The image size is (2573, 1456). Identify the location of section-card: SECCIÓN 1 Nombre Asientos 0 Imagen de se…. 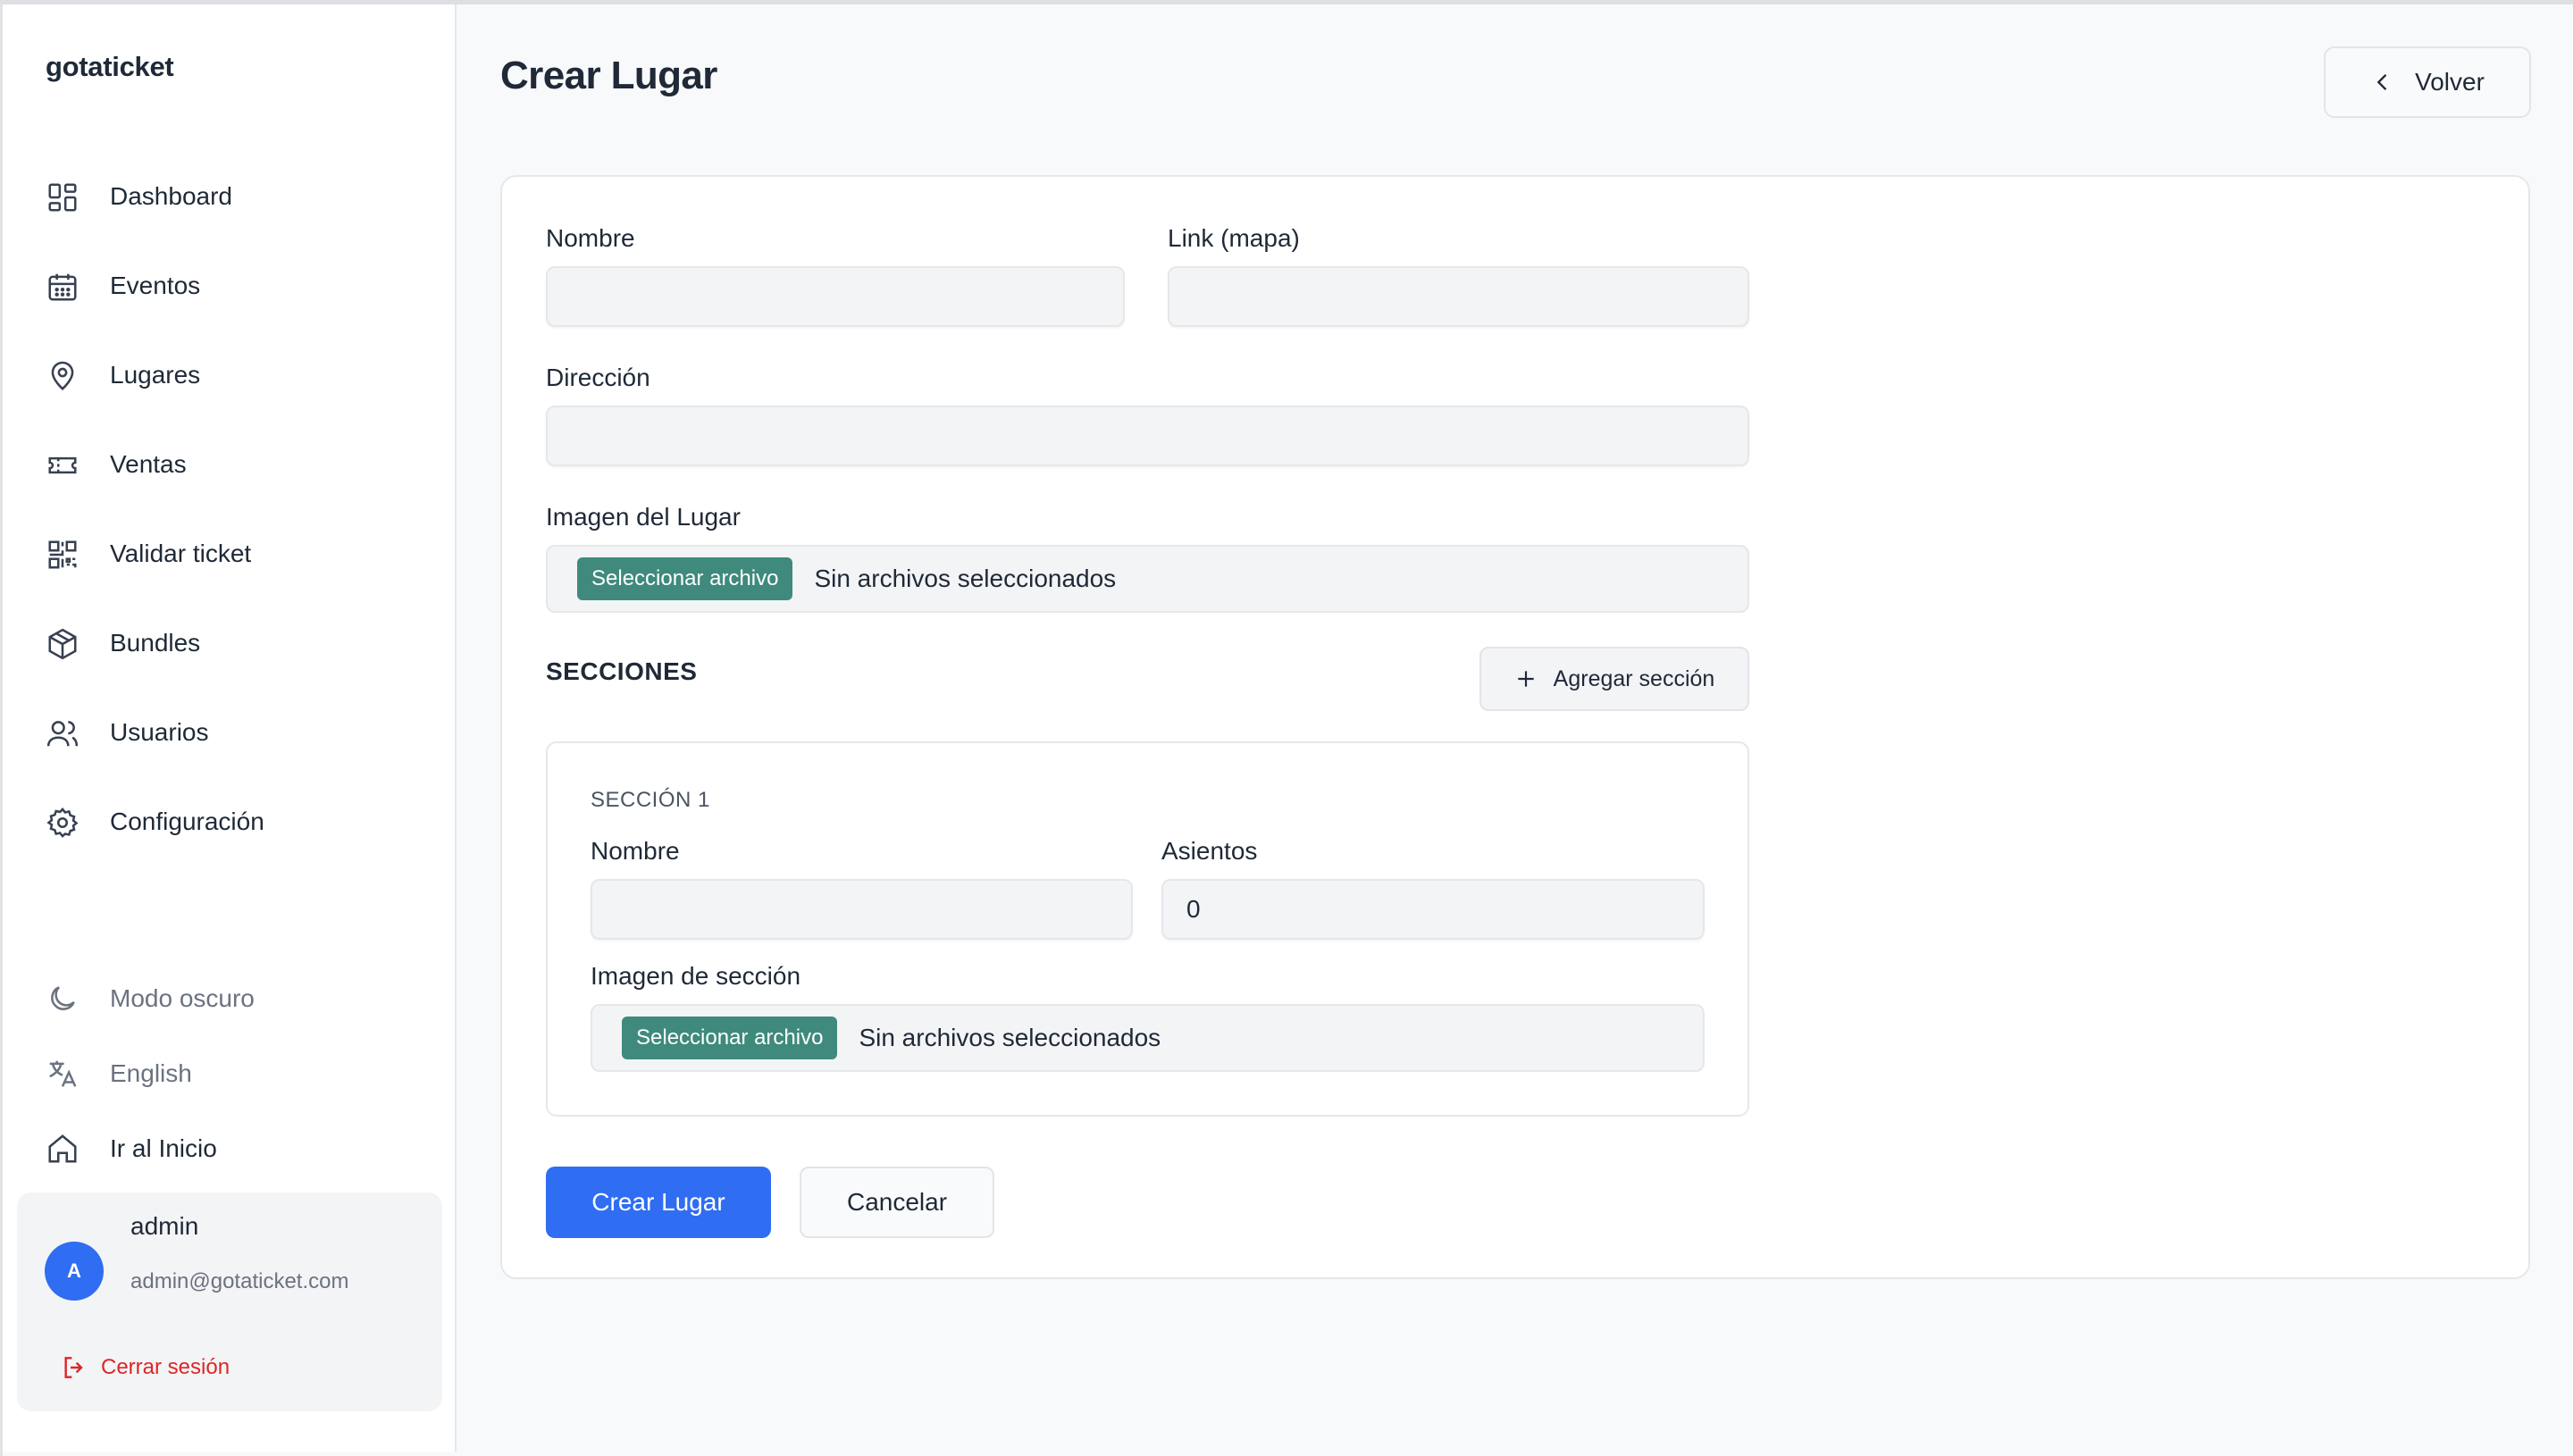
(1147, 929).